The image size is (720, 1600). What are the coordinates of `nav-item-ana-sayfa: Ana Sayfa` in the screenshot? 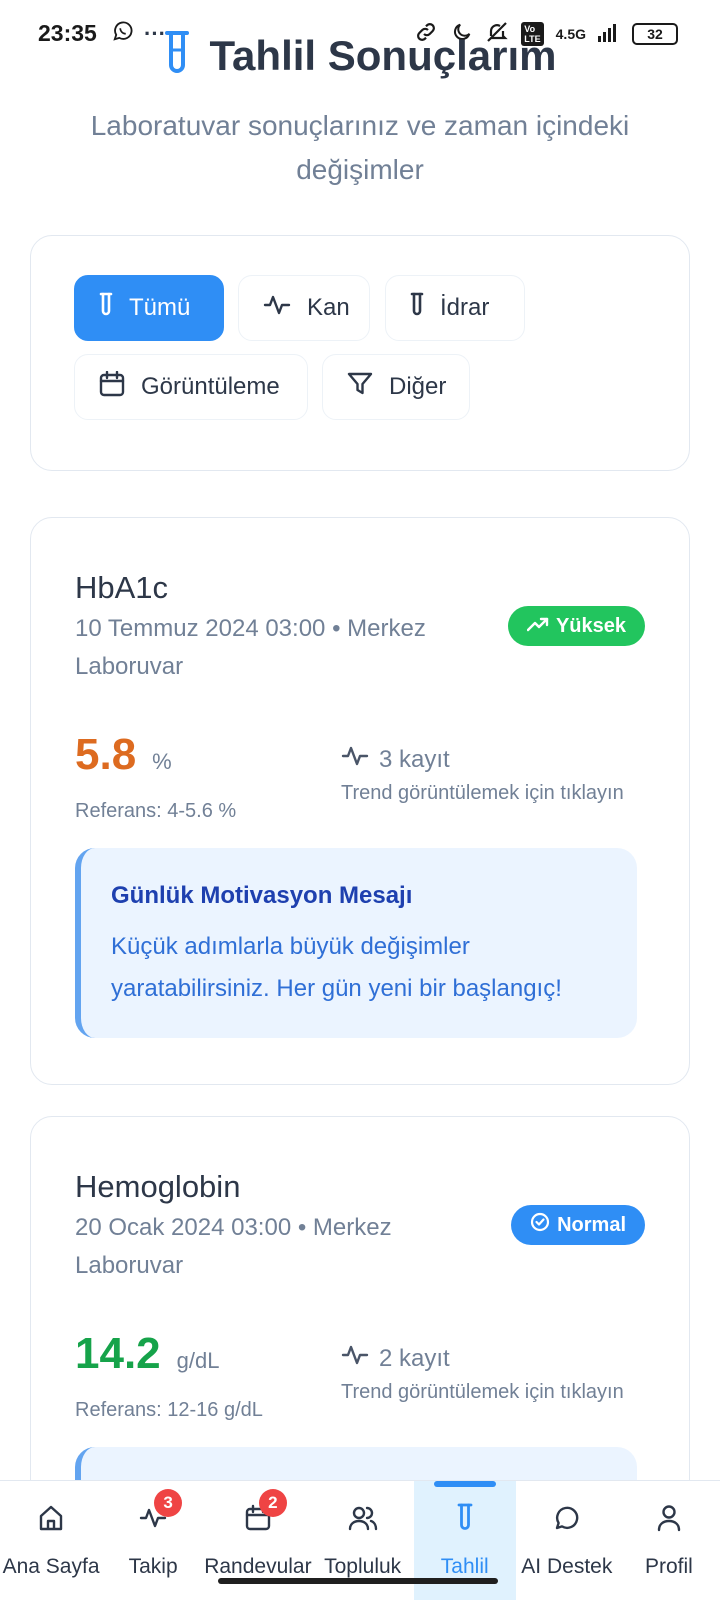 It's located at (51, 1540).